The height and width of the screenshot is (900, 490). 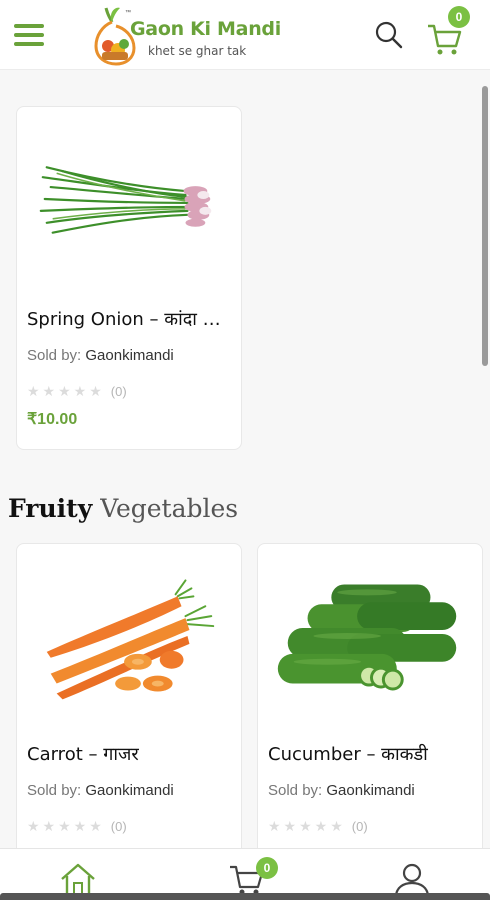 I want to click on nav-cart-count-badge: 0, so click(x=267, y=868).